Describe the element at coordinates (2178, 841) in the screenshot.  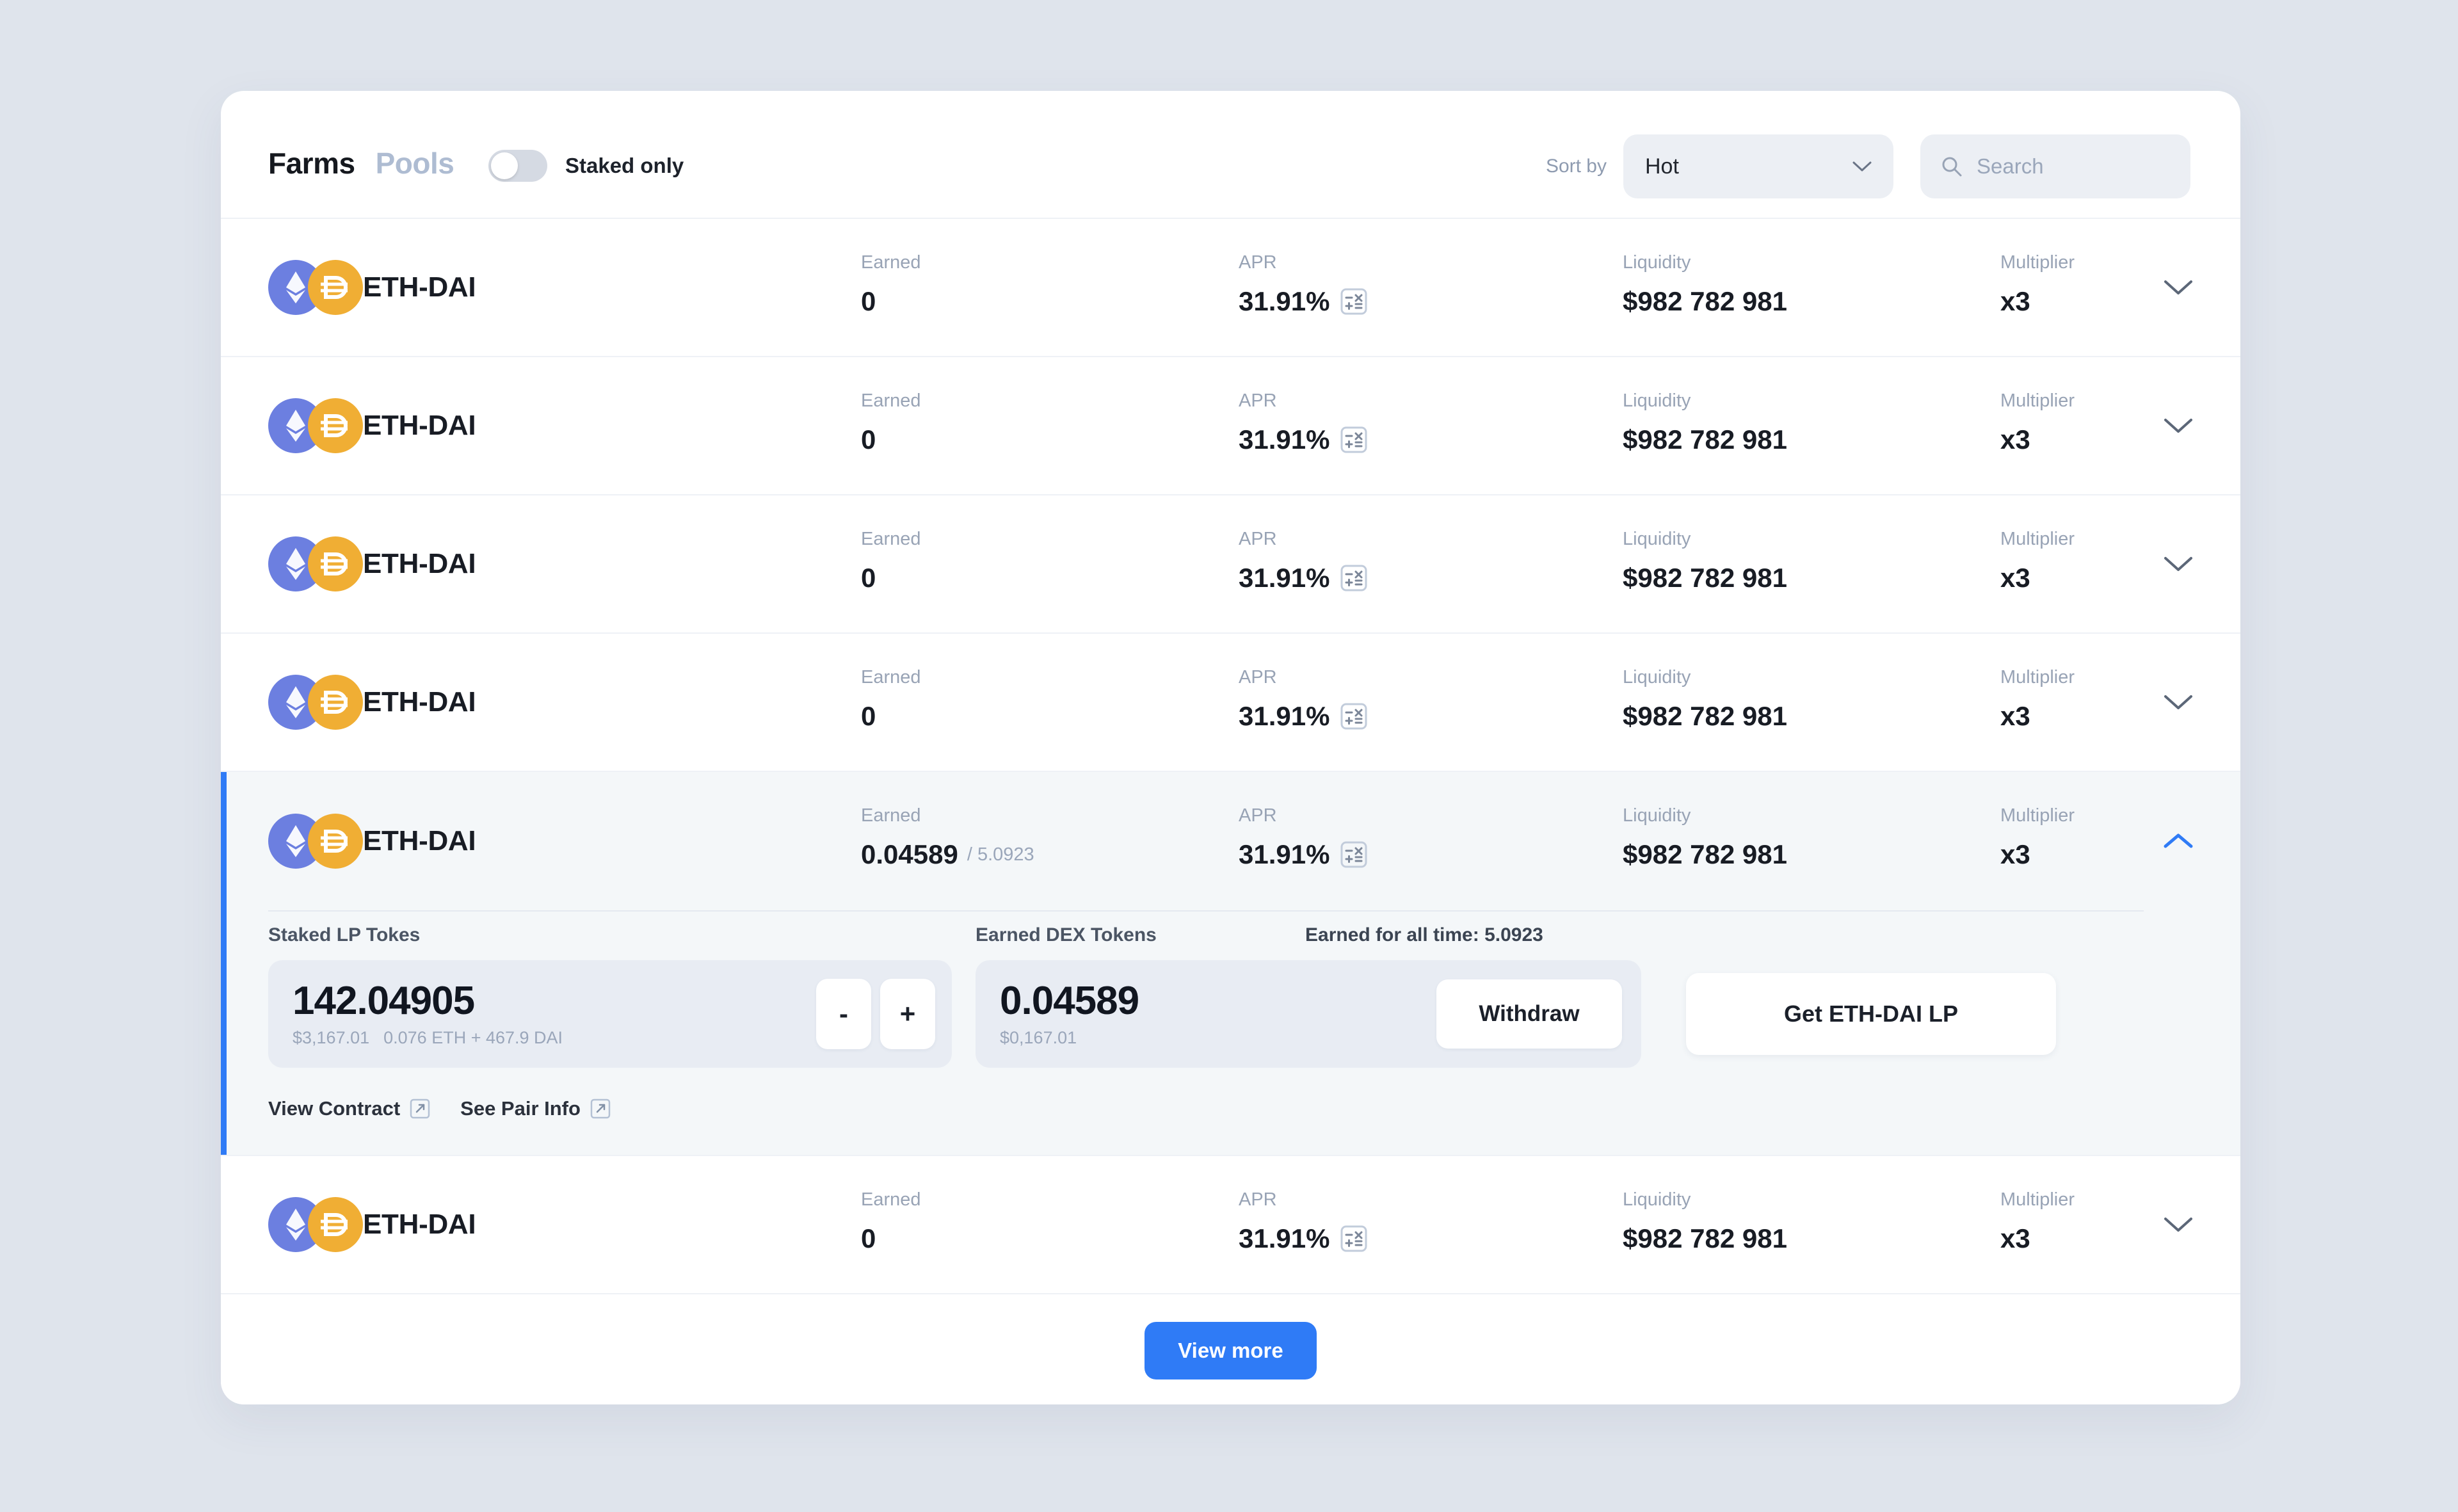
I see `row-collapse-toggle` at that location.